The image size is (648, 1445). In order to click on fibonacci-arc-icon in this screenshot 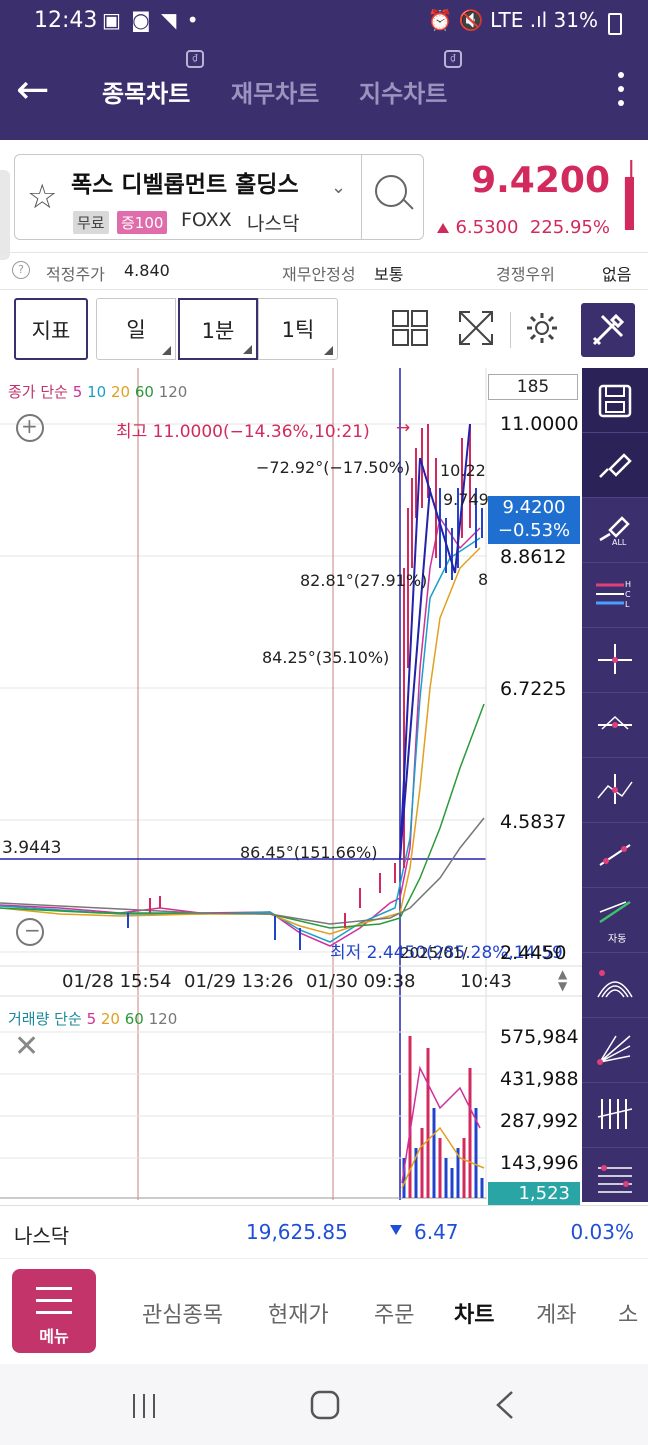, I will do `click(615, 984)`.